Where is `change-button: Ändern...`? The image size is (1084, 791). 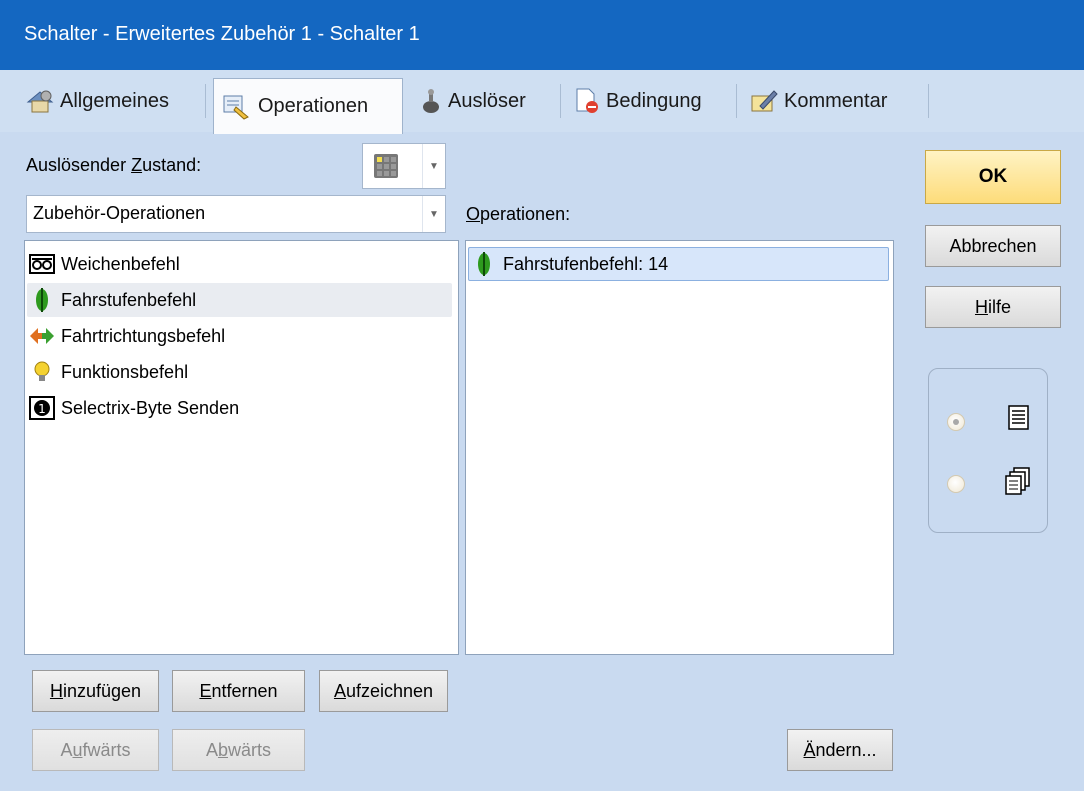
change-button: Ändern... is located at coordinates (840, 750).